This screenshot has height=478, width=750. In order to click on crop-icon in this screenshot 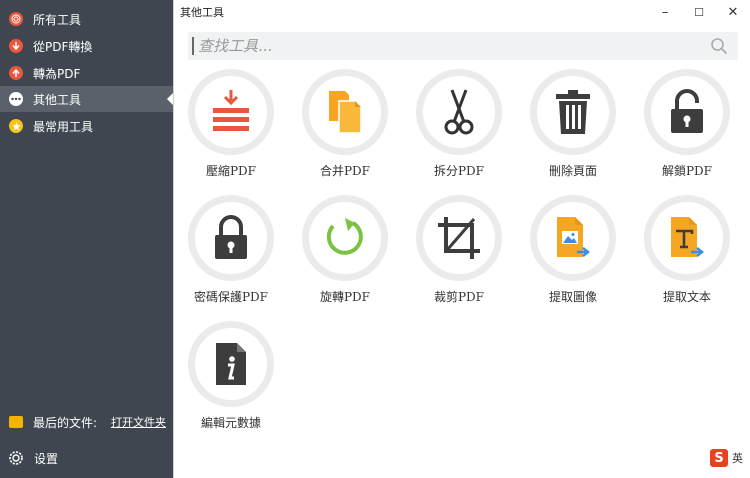, I will do `click(459, 238)`.